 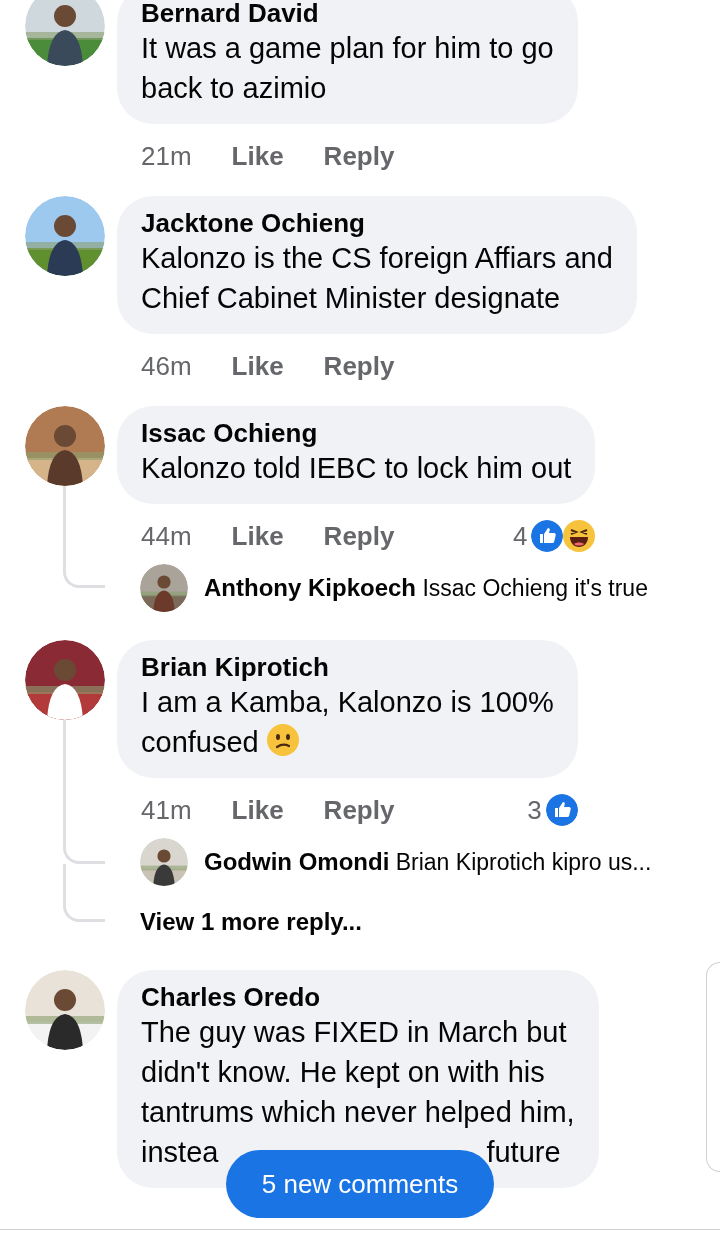 What do you see at coordinates (377, 278) in the screenshot?
I see `comment-text: Kalonzo is the CS foreign Affiars and Chief Cabinet Minister designate` at bounding box center [377, 278].